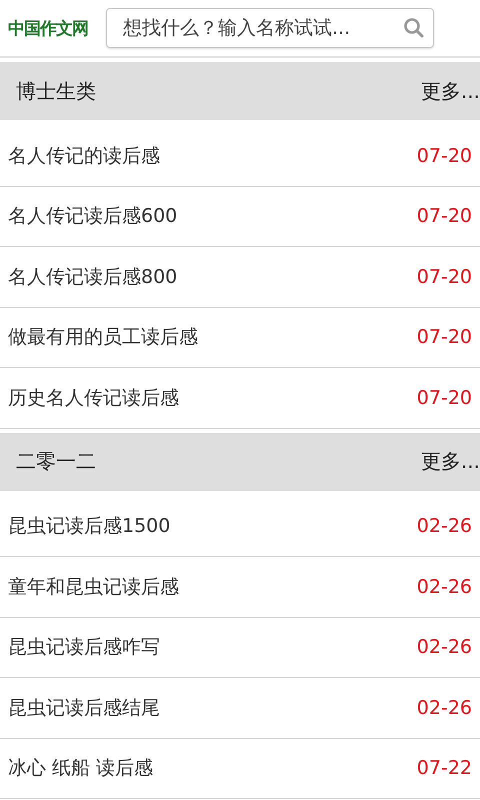 The width and height of the screenshot is (480, 800). Describe the element at coordinates (84, 707) in the screenshot. I see `article-link: 昆虫记读后感结尾` at that location.